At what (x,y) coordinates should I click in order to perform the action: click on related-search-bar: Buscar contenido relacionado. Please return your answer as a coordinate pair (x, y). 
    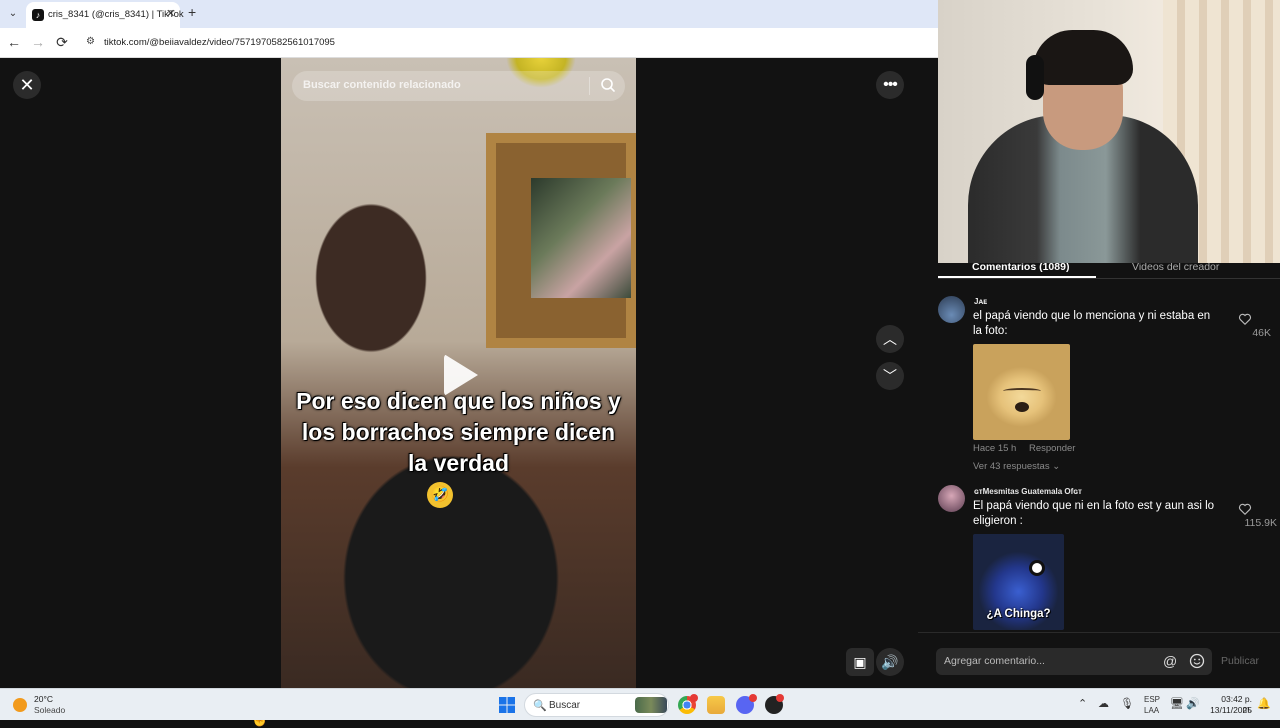
    Looking at the image, I should click on (458, 86).